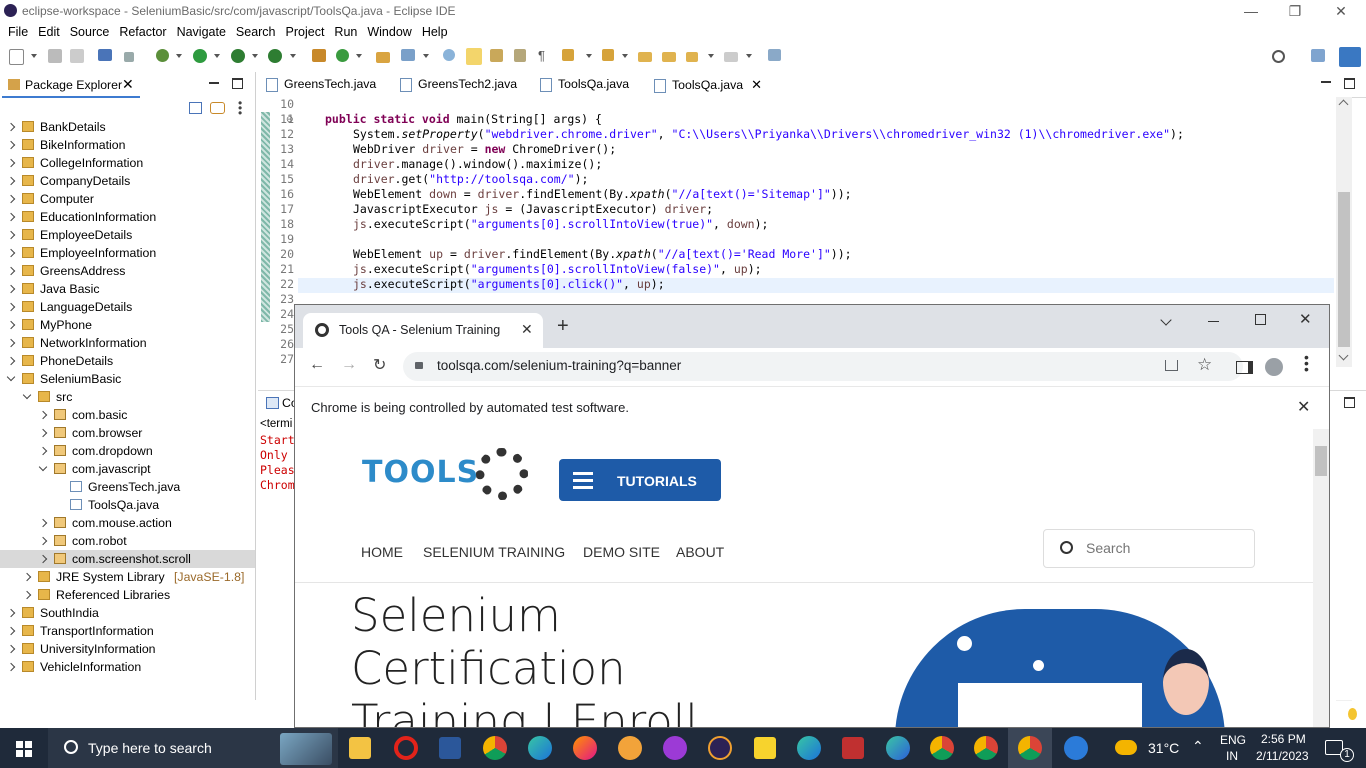 This screenshot has width=1366, height=768. I want to click on chrome-tab: Tools QA - Selenium Training ✕, so click(423, 330).